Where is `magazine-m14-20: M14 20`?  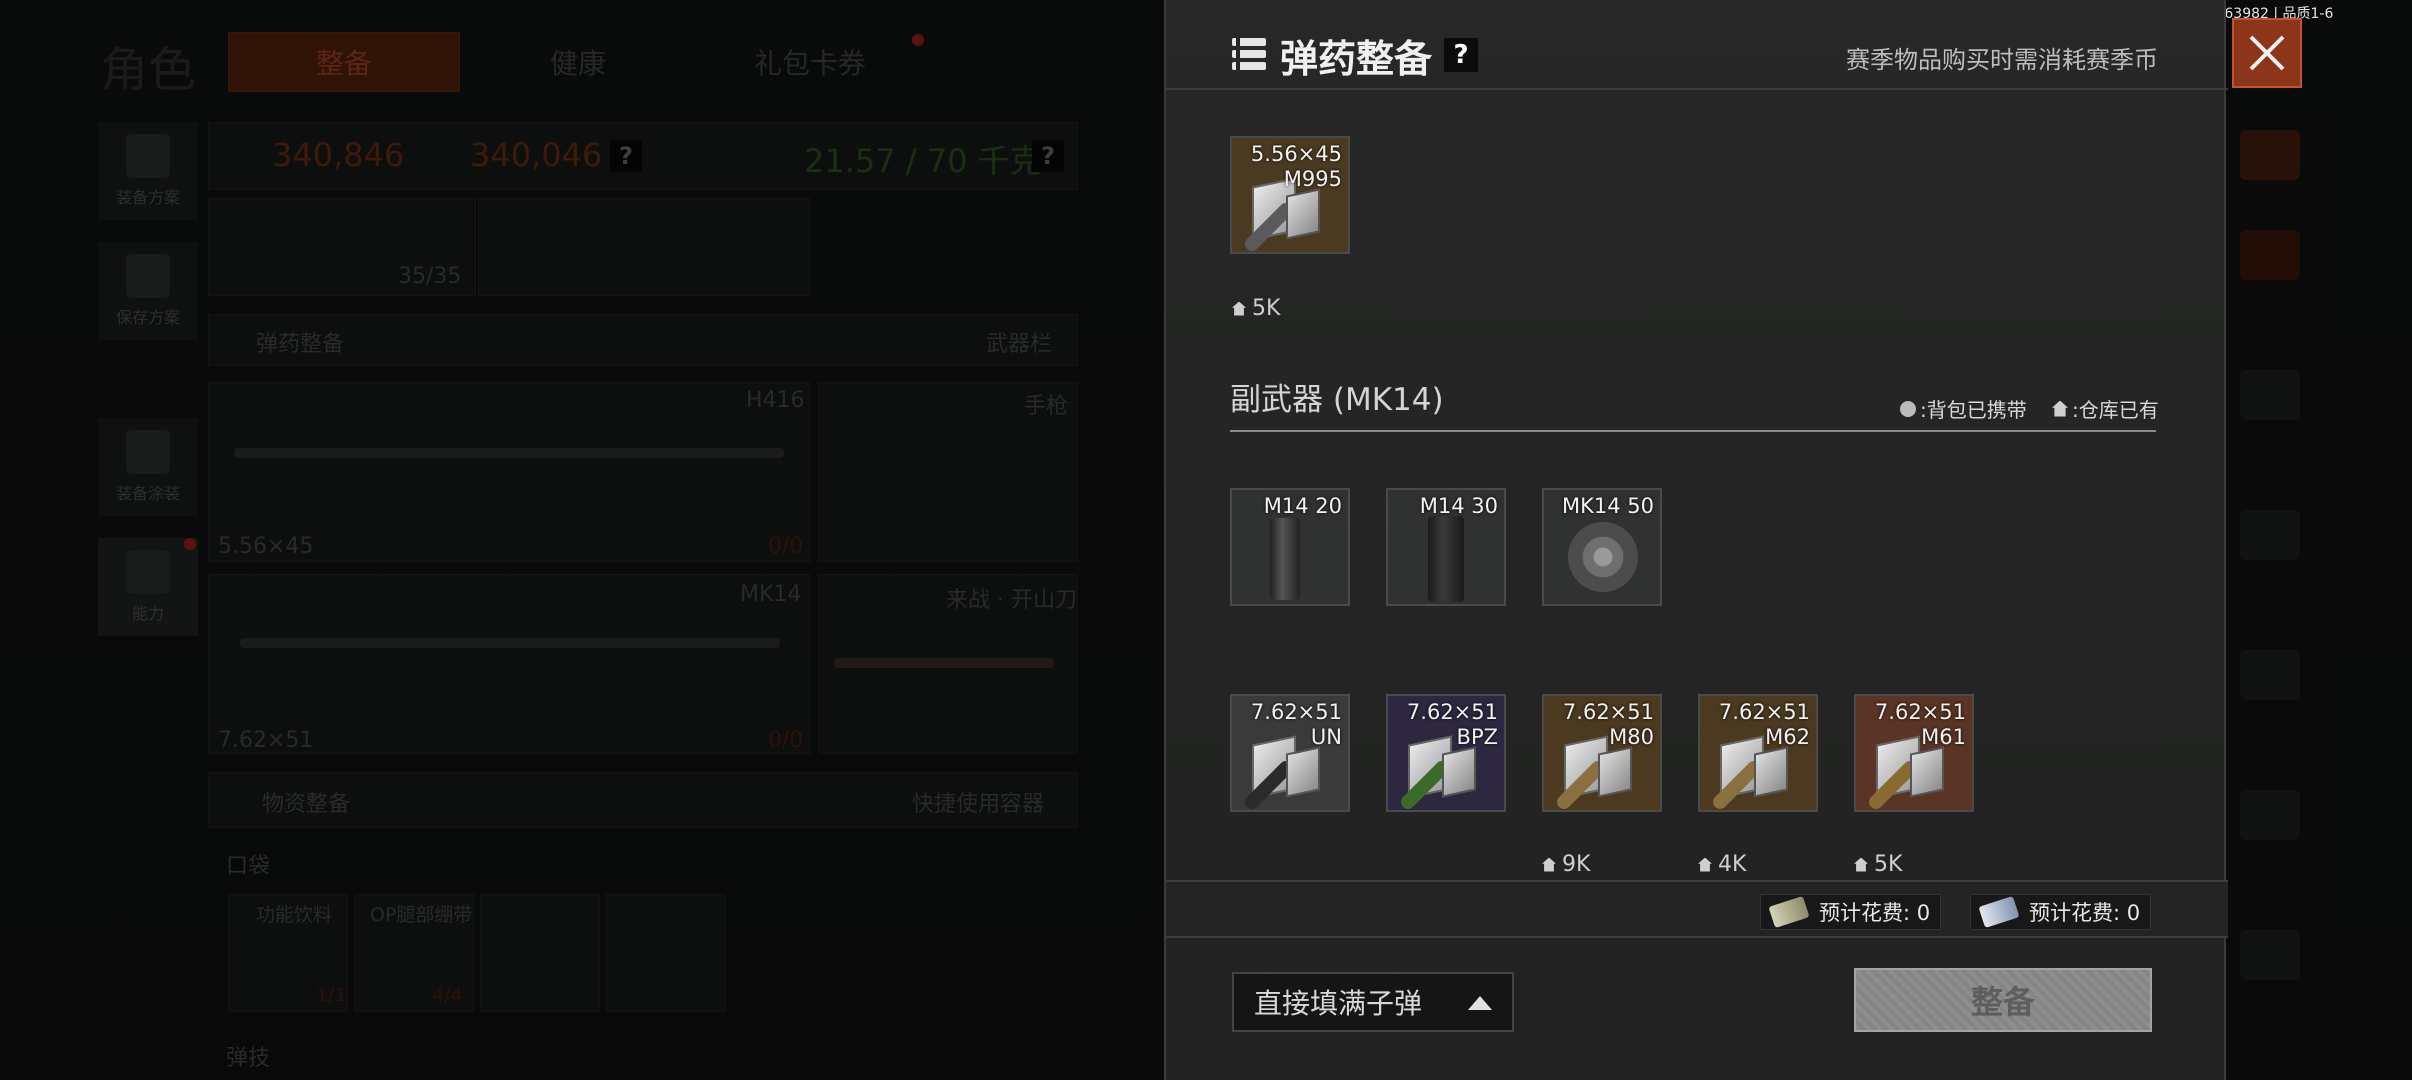
magazine-m14-20: M14 20 is located at coordinates (1290, 547).